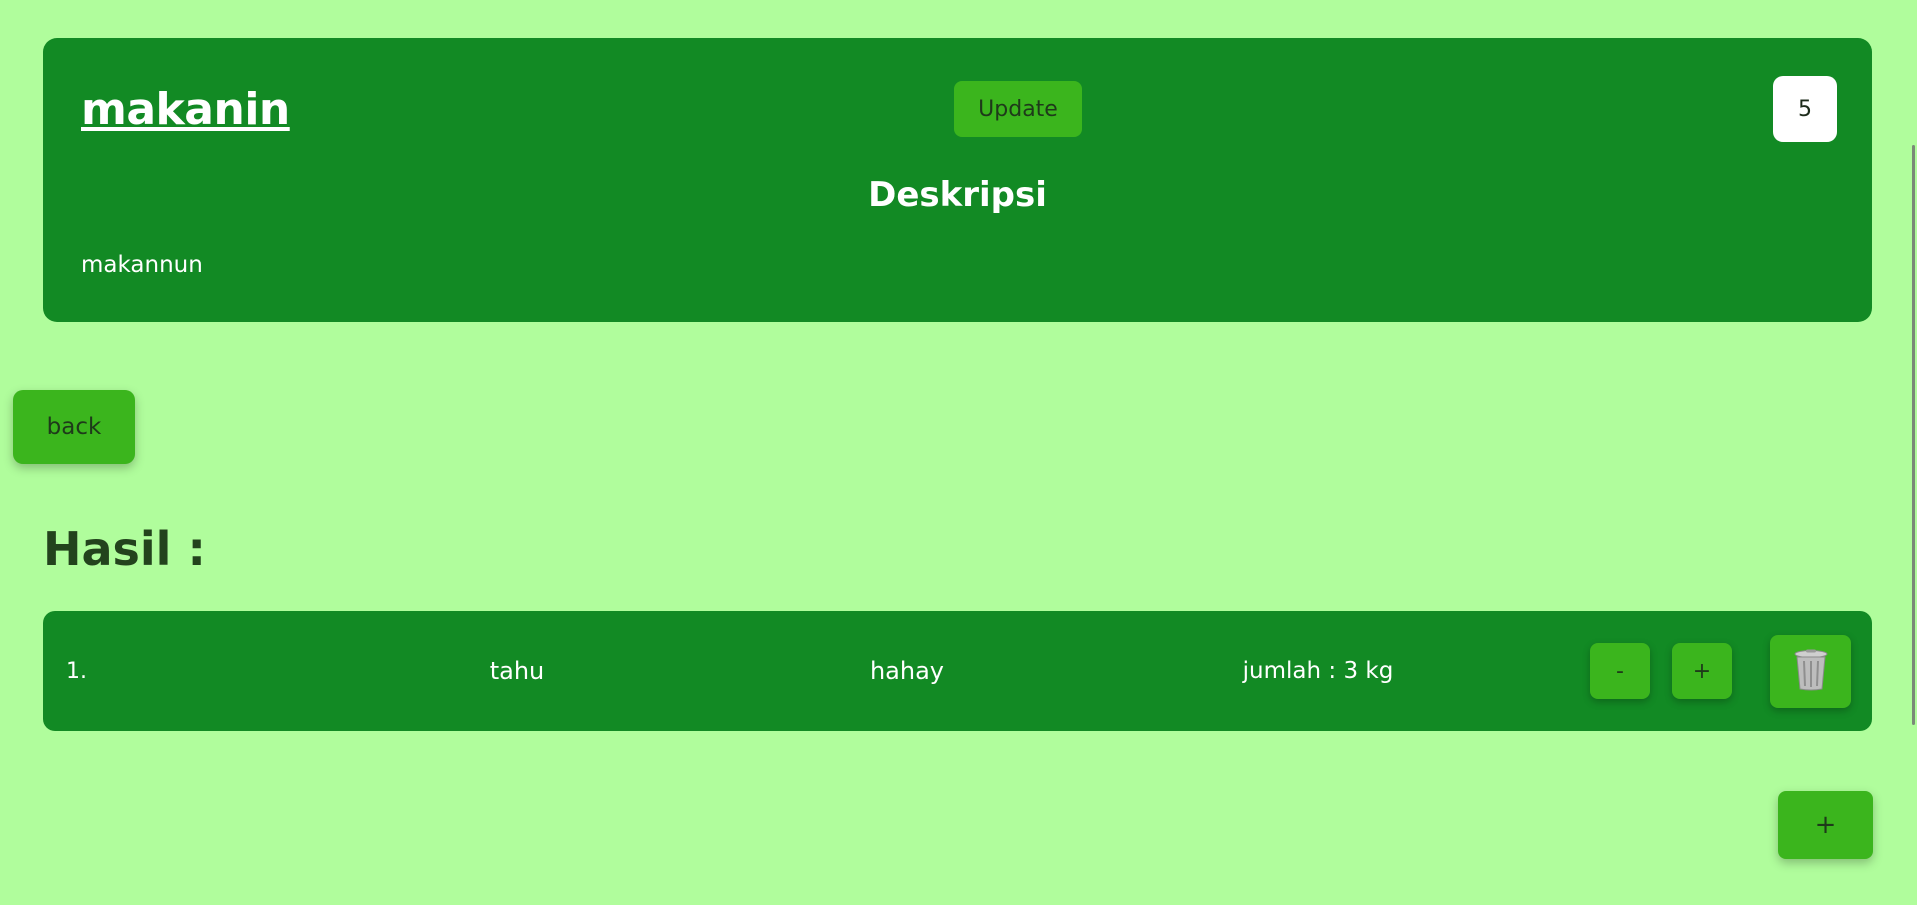 The image size is (1917, 905). What do you see at coordinates (1805, 109) in the screenshot?
I see `count-badge: 5` at bounding box center [1805, 109].